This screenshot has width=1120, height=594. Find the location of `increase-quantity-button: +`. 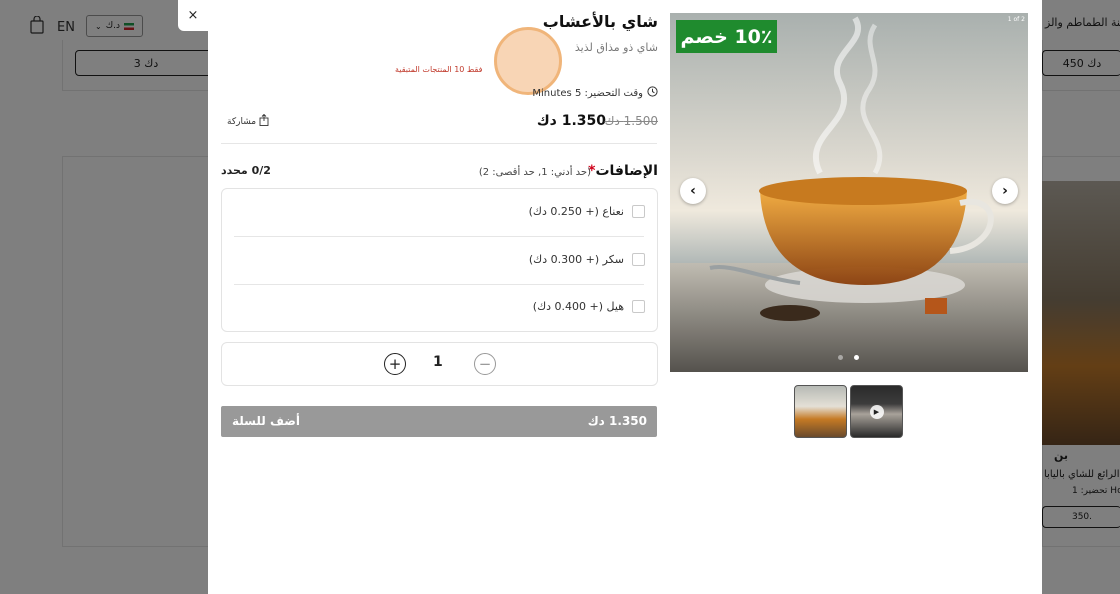

increase-quantity-button: + is located at coordinates (395, 364).